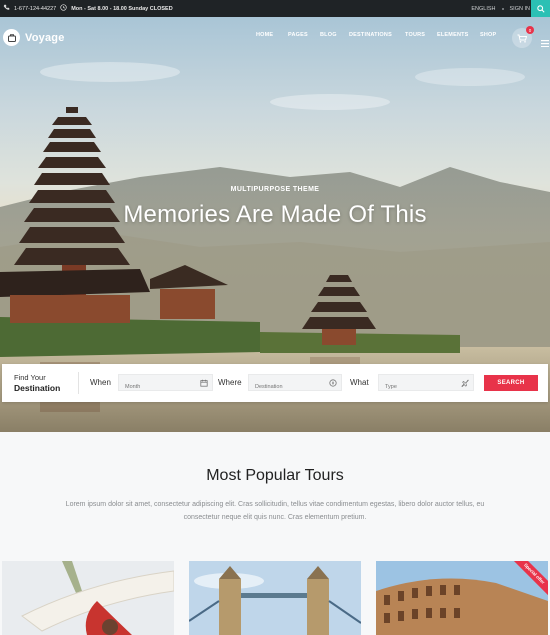 The width and height of the screenshot is (550, 635). I want to click on tour-card-image: Special offer, so click(462, 598).